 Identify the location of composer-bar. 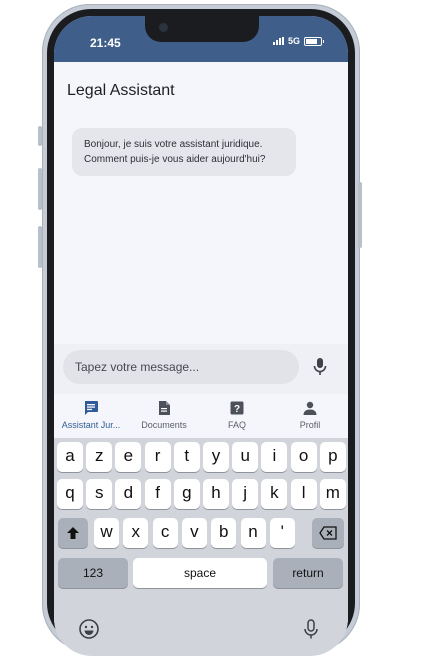
(201, 369).